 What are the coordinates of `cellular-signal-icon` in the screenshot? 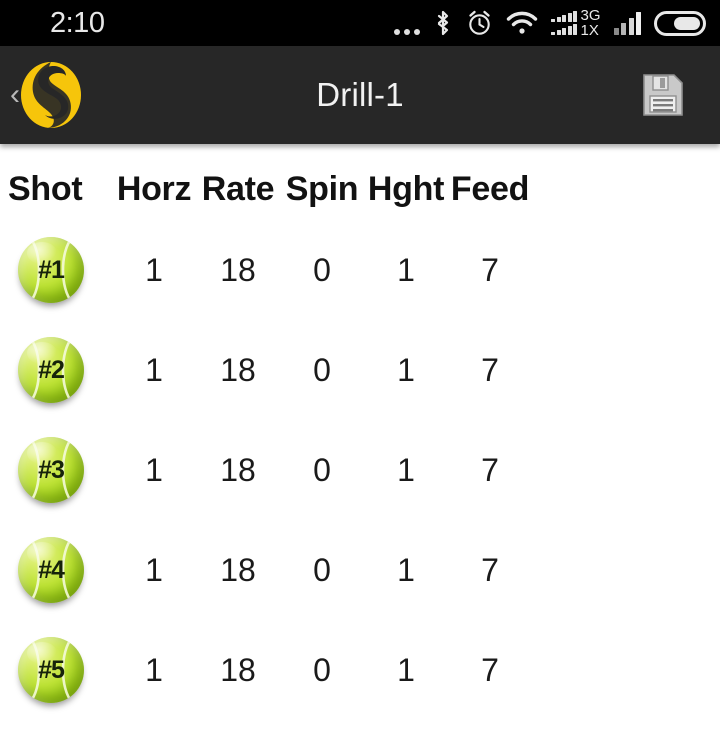 It's located at (627, 23).